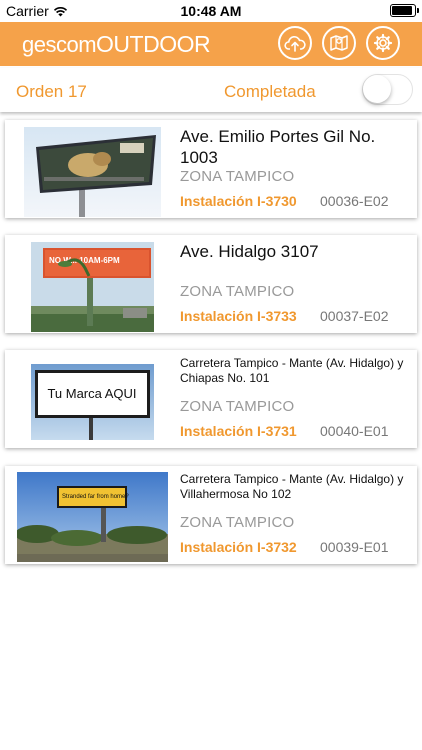 This screenshot has width=422, height=750. I want to click on map-button, so click(339, 43).